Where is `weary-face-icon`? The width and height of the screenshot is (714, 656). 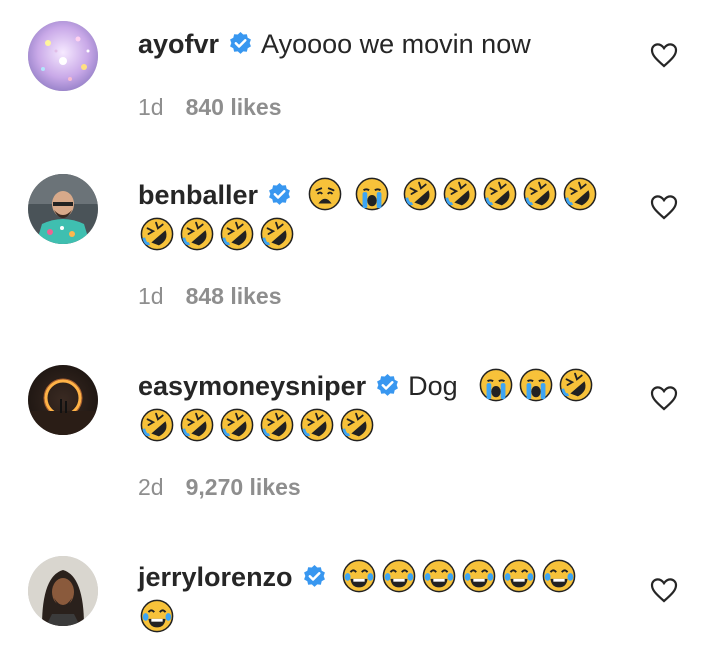 weary-face-icon is located at coordinates (324, 194).